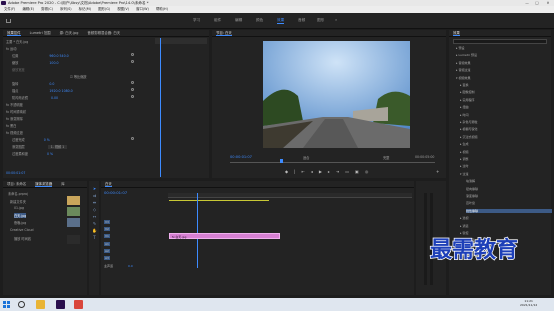  Describe the element at coordinates (241, 157) in the screenshot. I see `program-timecode: 00:00:01:07` at that location.